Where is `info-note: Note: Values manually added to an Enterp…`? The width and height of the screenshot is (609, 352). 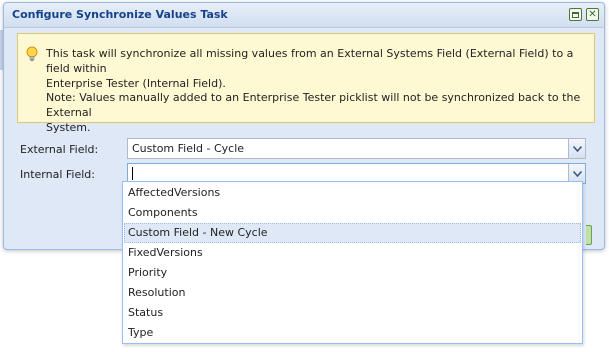 info-note: Note: Values manually added to an Enterp… is located at coordinates (316, 112).